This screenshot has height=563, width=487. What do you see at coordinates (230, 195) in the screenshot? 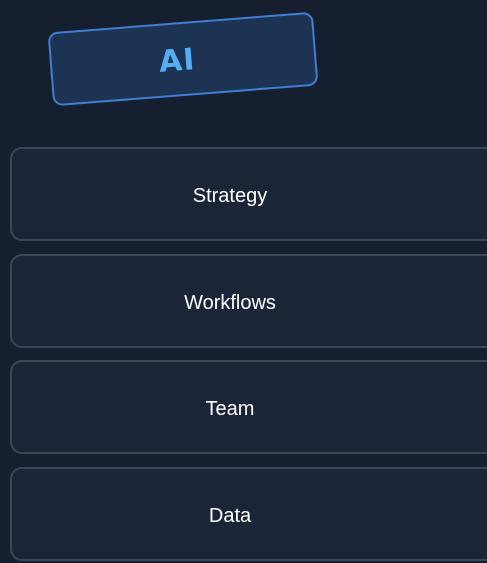
I see `list-item-label: Strategy` at bounding box center [230, 195].